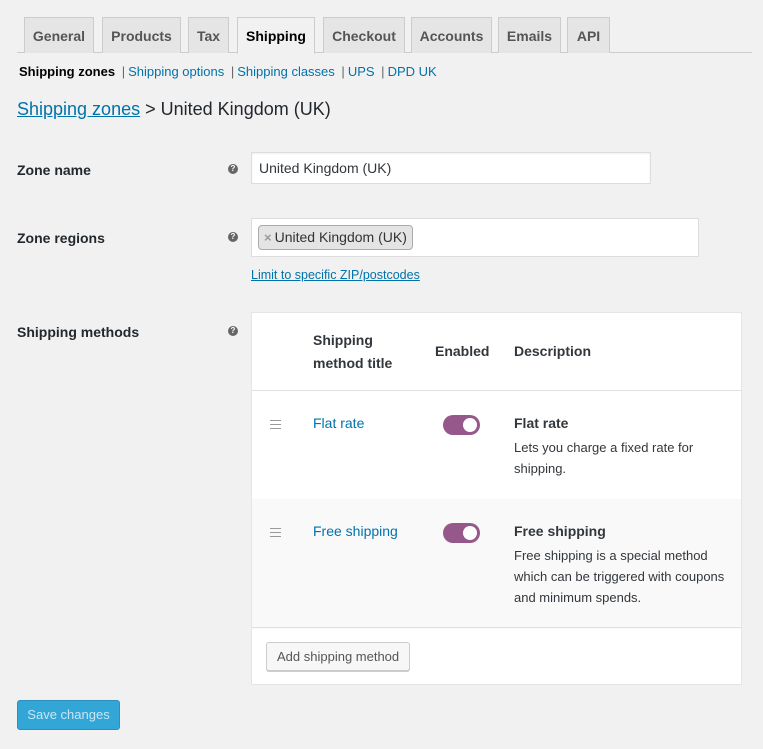 Image resolution: width=763 pixels, height=749 pixels. What do you see at coordinates (343, 340) in the screenshot?
I see `column-header-title-line1: Shipping` at bounding box center [343, 340].